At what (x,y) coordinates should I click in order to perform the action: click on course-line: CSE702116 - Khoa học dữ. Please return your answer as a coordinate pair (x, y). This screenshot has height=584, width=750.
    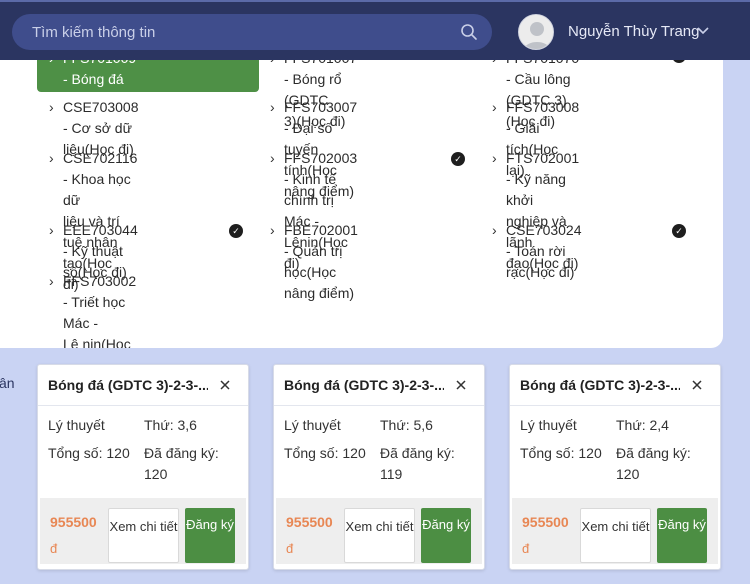
    Looking at the image, I should click on (100, 179).